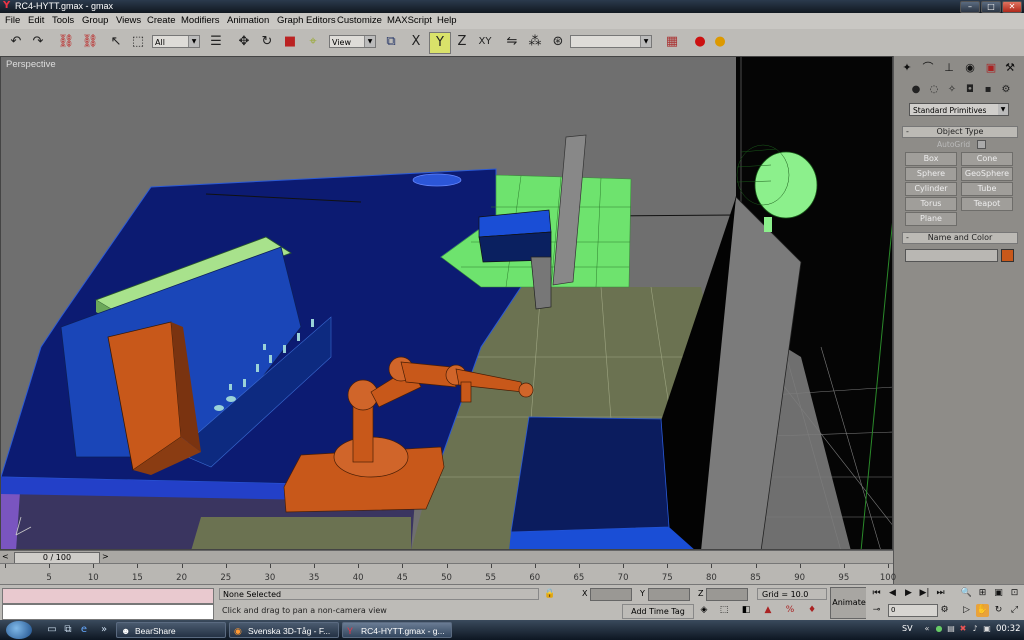 This screenshot has width=1024, height=640. What do you see at coordinates (931, 174) in the screenshot?
I see `sphere-button: Sphere` at bounding box center [931, 174].